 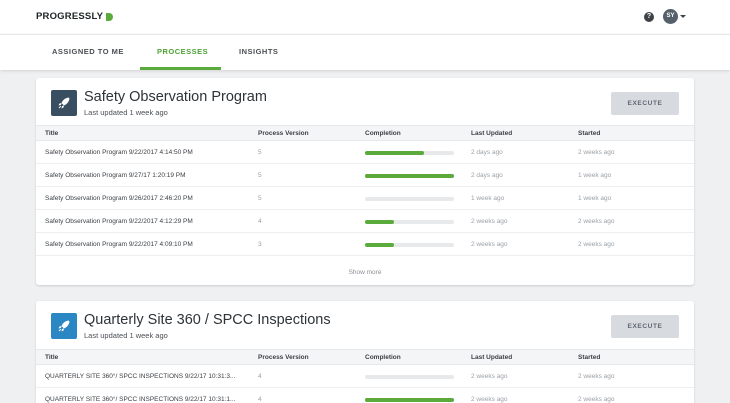 I want to click on row-version: 3, so click(x=260, y=244).